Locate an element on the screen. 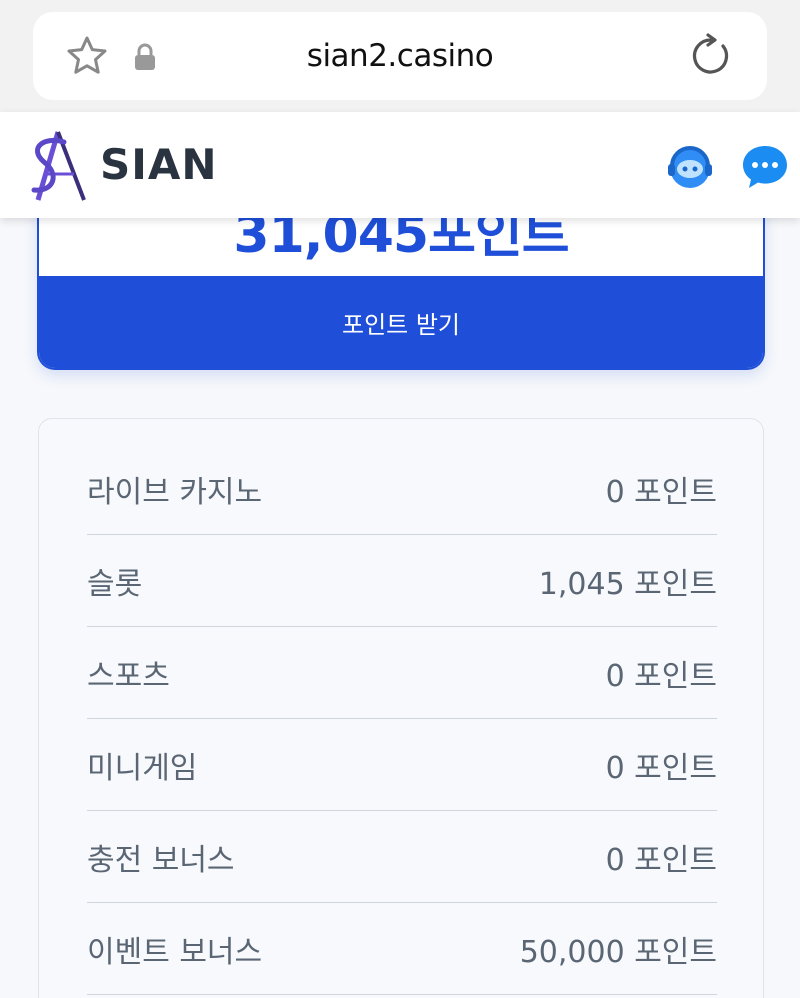 The width and height of the screenshot is (800, 998). row-label: 라이브 카지노 is located at coordinates (175, 492).